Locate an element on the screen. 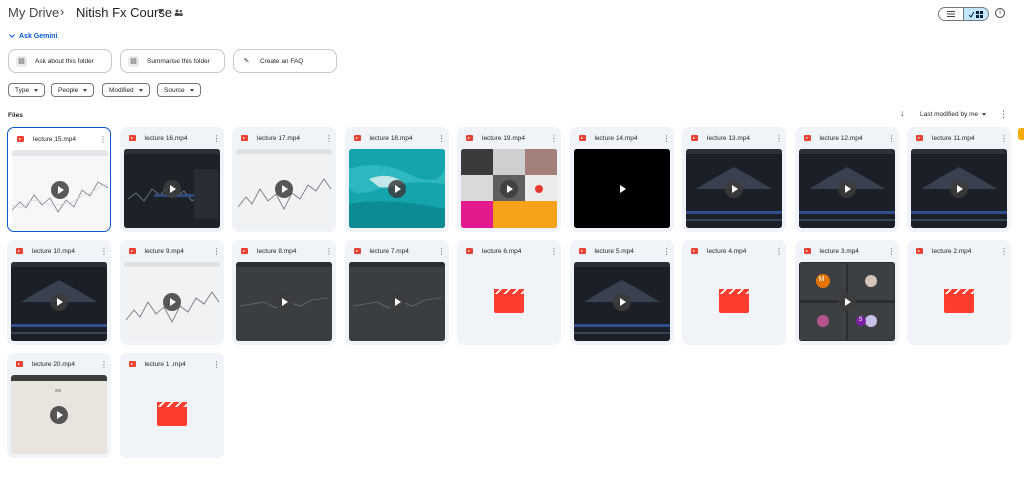  file-card: lecture 5.mp4 ⋮ is located at coordinates (621, 292).